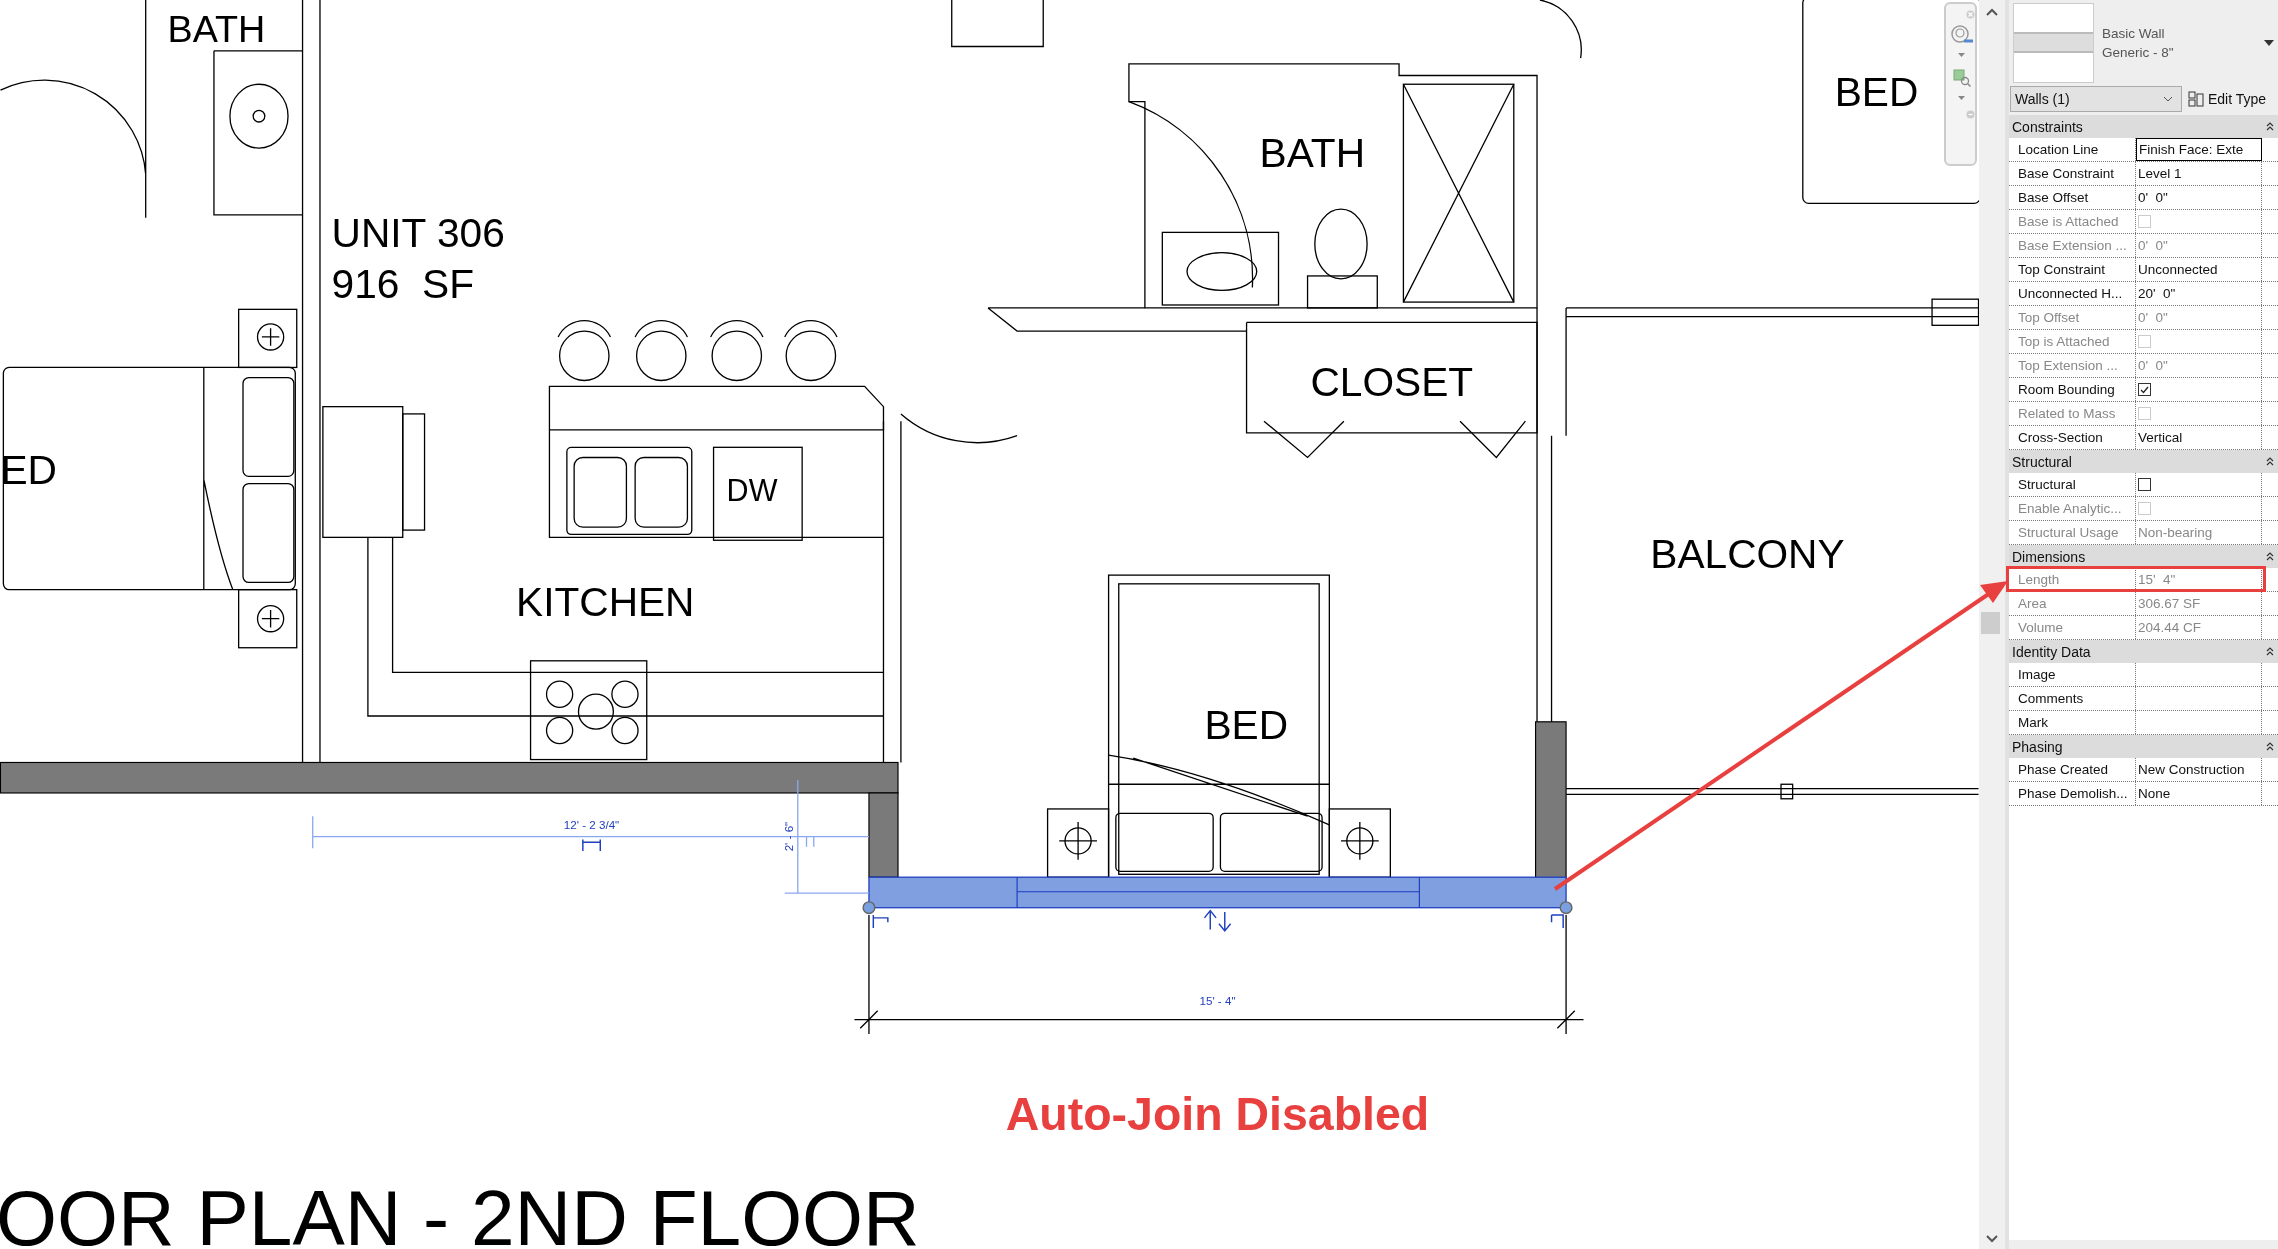  I want to click on property-label: Base Offset, so click(2072, 197).